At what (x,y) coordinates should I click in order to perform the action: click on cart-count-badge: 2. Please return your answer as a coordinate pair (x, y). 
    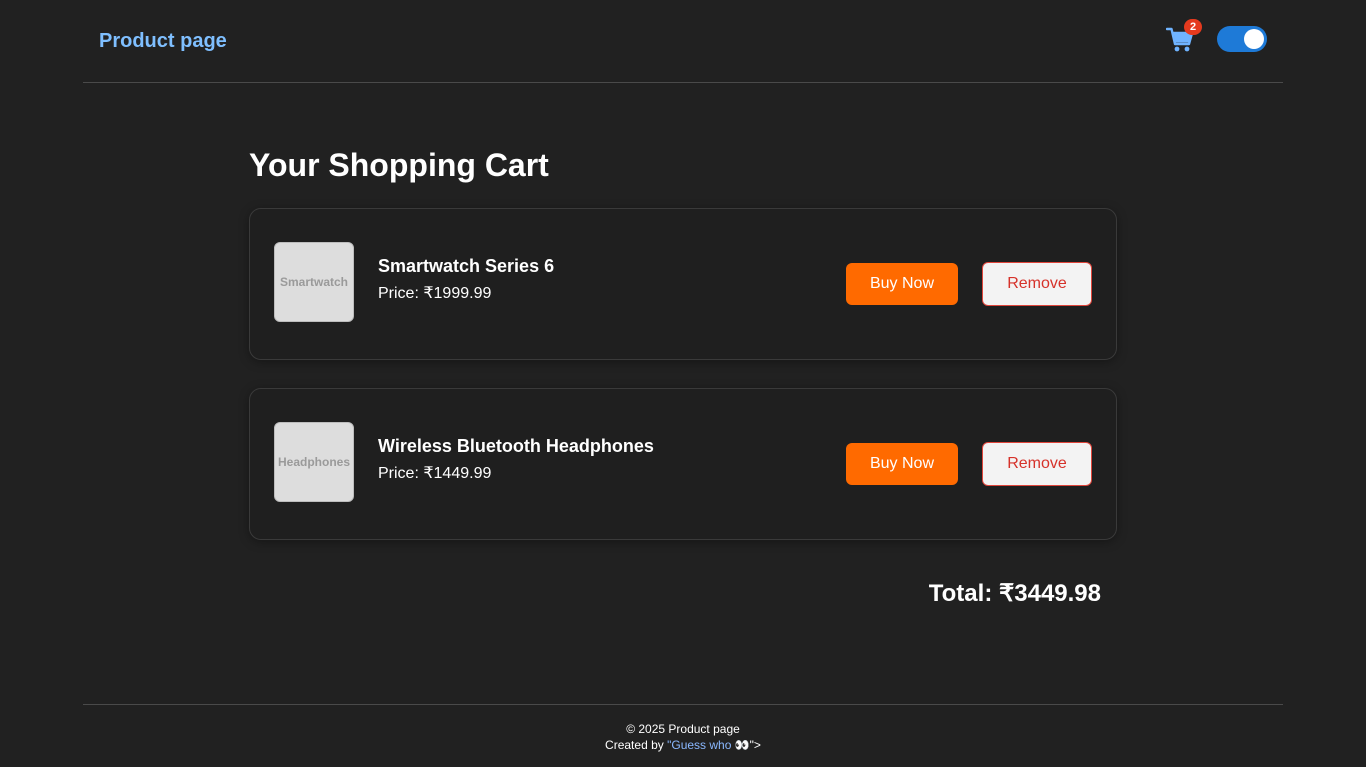
    Looking at the image, I should click on (1193, 27).